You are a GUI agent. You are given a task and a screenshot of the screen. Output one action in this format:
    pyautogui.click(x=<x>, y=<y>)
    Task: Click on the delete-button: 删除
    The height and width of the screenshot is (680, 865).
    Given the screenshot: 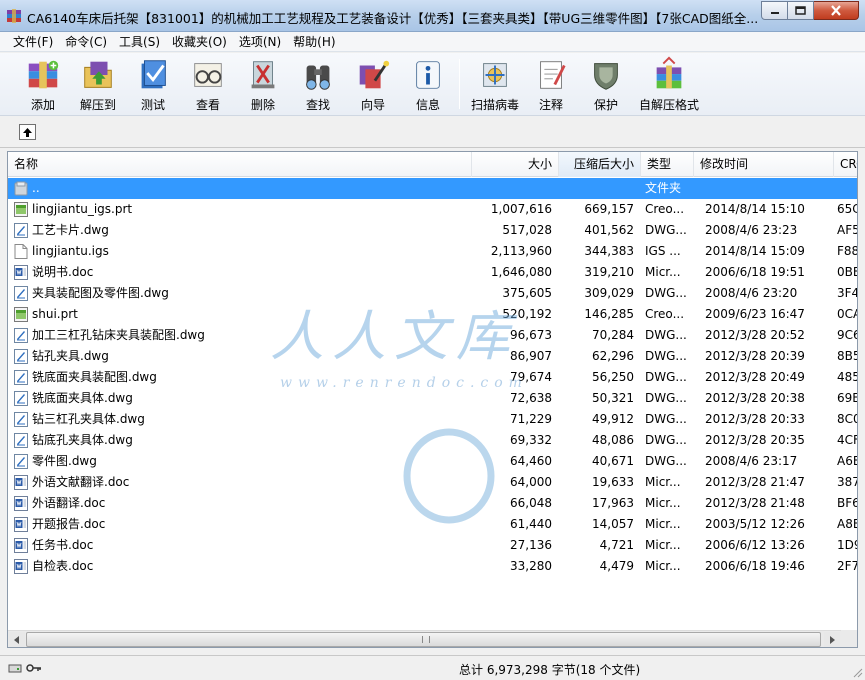 What is the action you would take?
    pyautogui.click(x=263, y=84)
    